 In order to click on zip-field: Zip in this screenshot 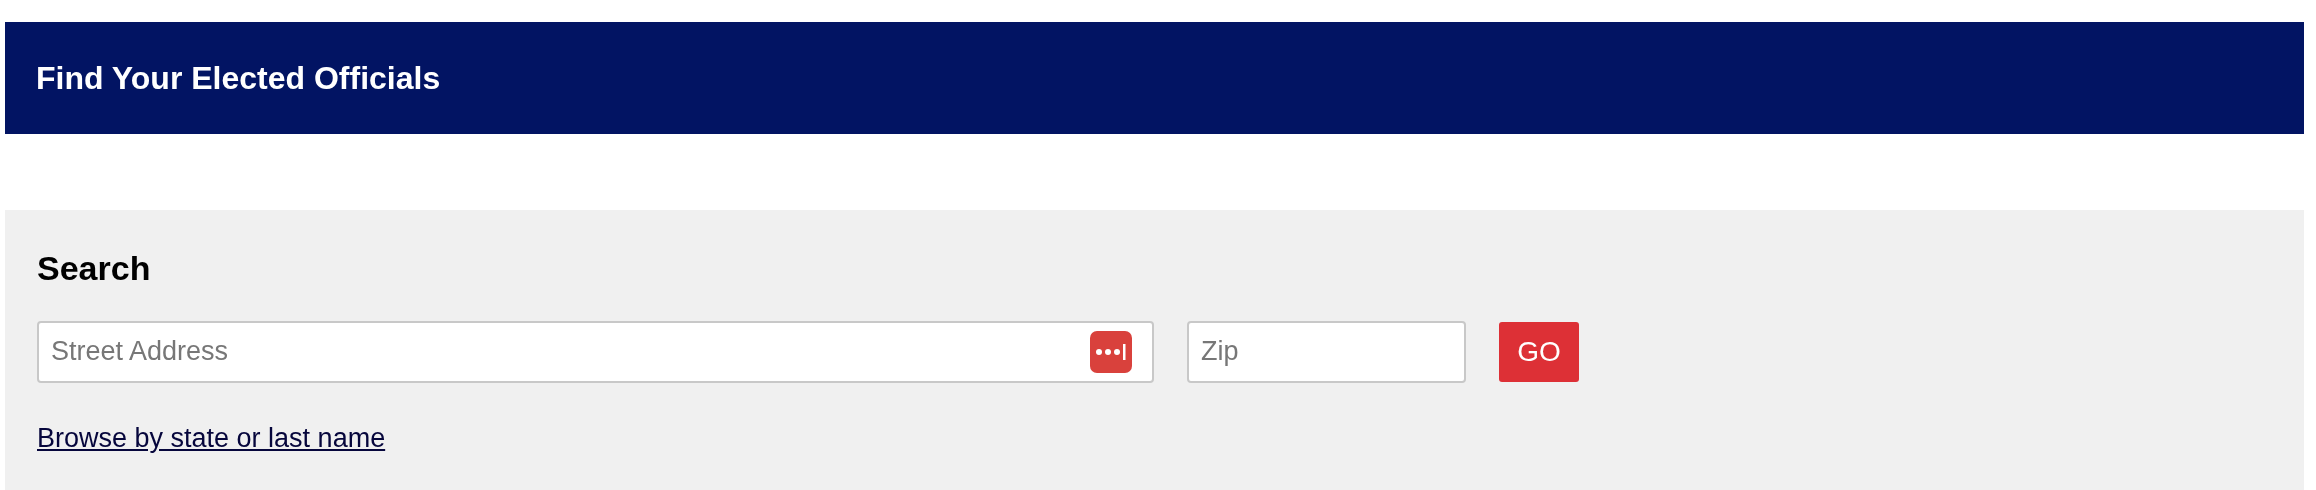, I will do `click(1326, 351)`.